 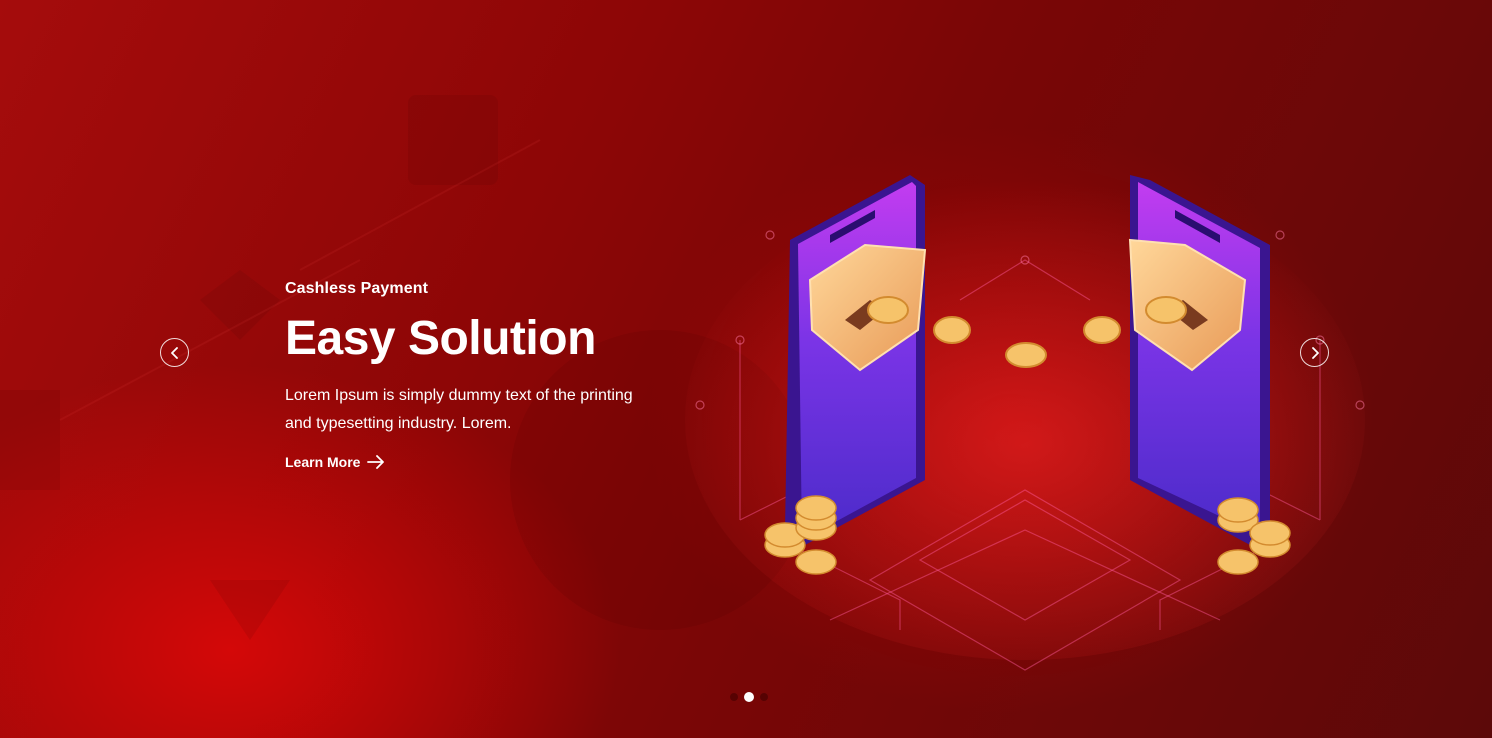 I want to click on previous-slide-button, so click(x=174, y=352).